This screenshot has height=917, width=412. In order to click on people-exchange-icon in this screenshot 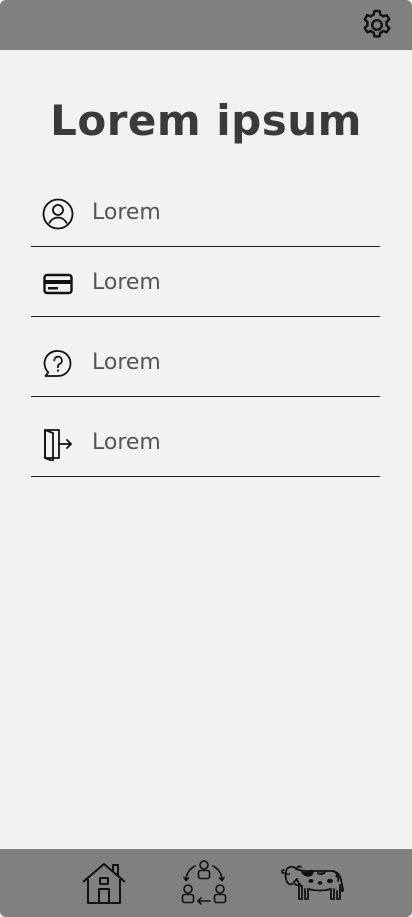, I will do `click(204, 882)`.